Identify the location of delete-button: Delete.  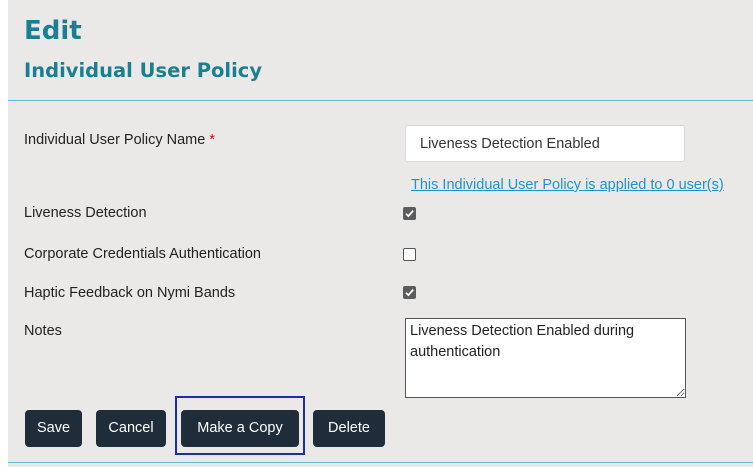
(349, 428).